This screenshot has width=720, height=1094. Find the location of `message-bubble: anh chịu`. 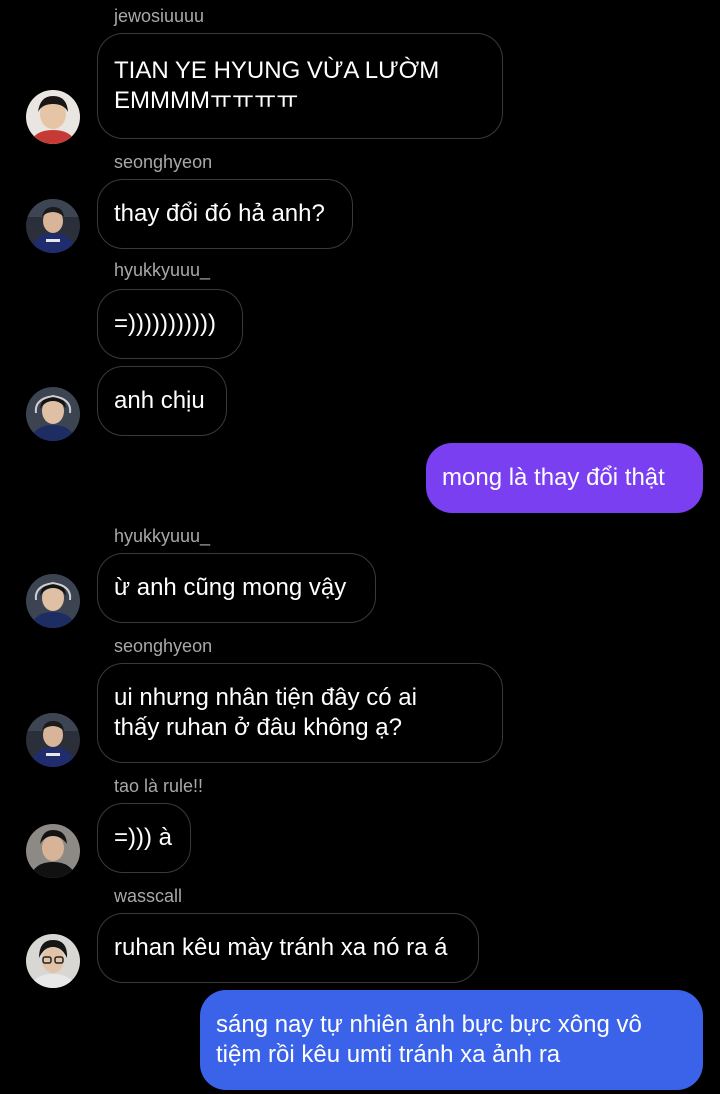

message-bubble: anh chịu is located at coordinates (162, 401).